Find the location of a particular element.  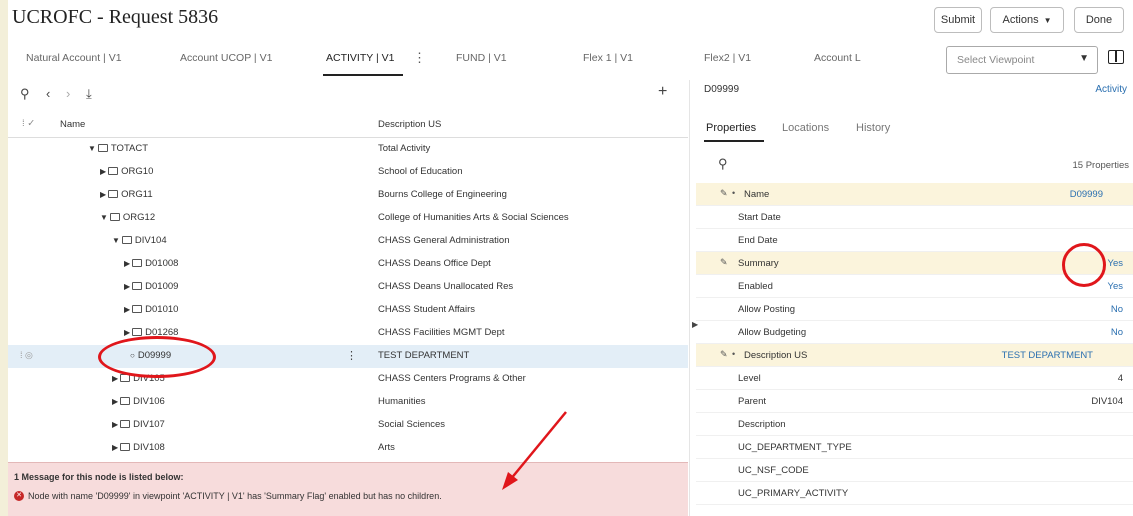

property-value: TEST DEPARTMENT is located at coordinates (1047, 355).